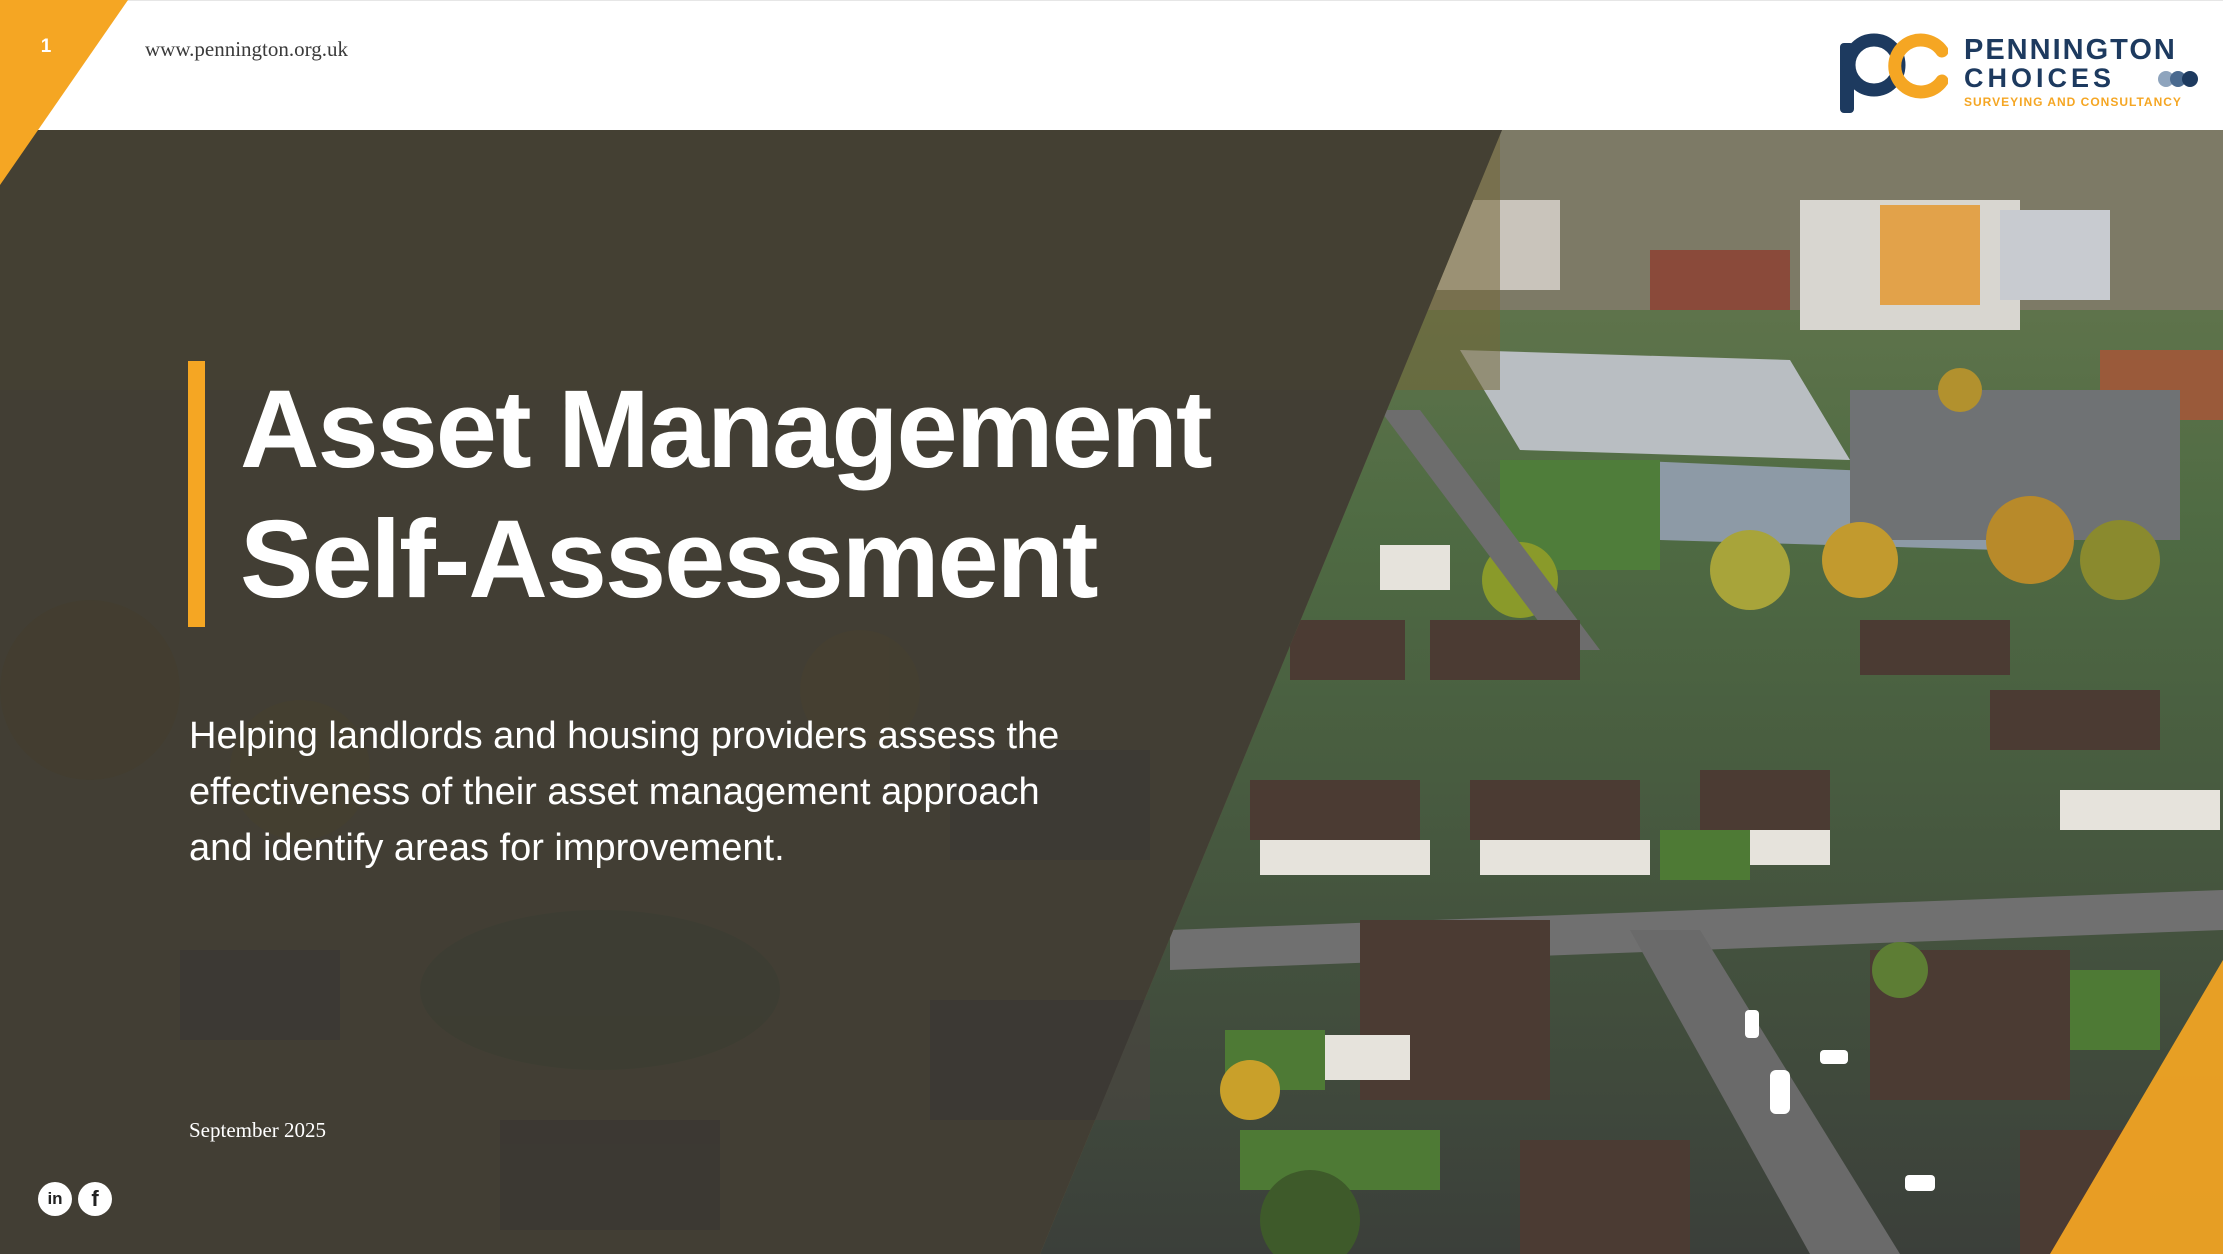  What do you see at coordinates (258, 1130) in the screenshot?
I see `publication-date: September 2025` at bounding box center [258, 1130].